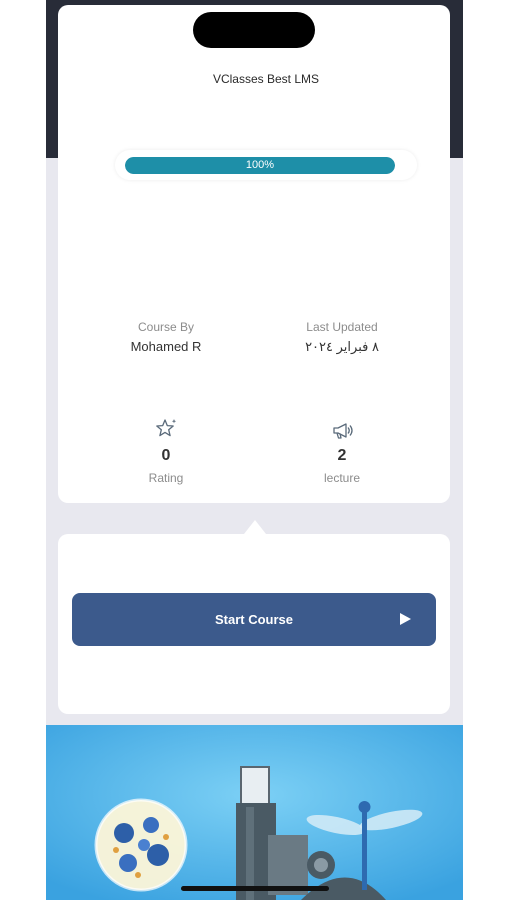 The width and height of the screenshot is (507, 900). I want to click on start-course-button: Start Course, so click(254, 619).